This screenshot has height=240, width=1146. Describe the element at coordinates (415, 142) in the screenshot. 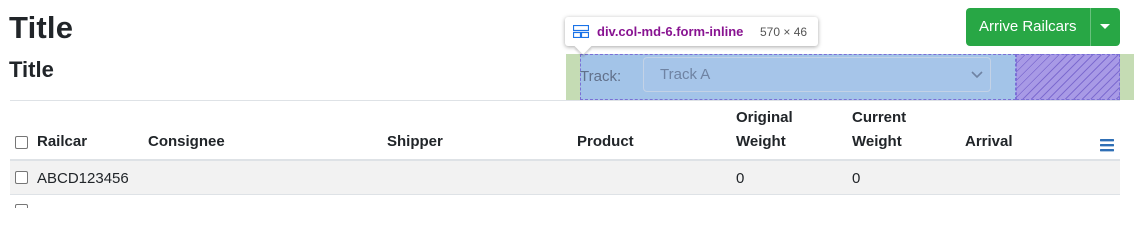

I see `column-header-shipper: Shipper` at that location.